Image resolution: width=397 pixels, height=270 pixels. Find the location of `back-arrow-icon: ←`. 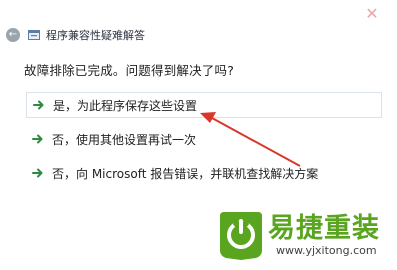

back-arrow-icon: ← is located at coordinates (13, 34).